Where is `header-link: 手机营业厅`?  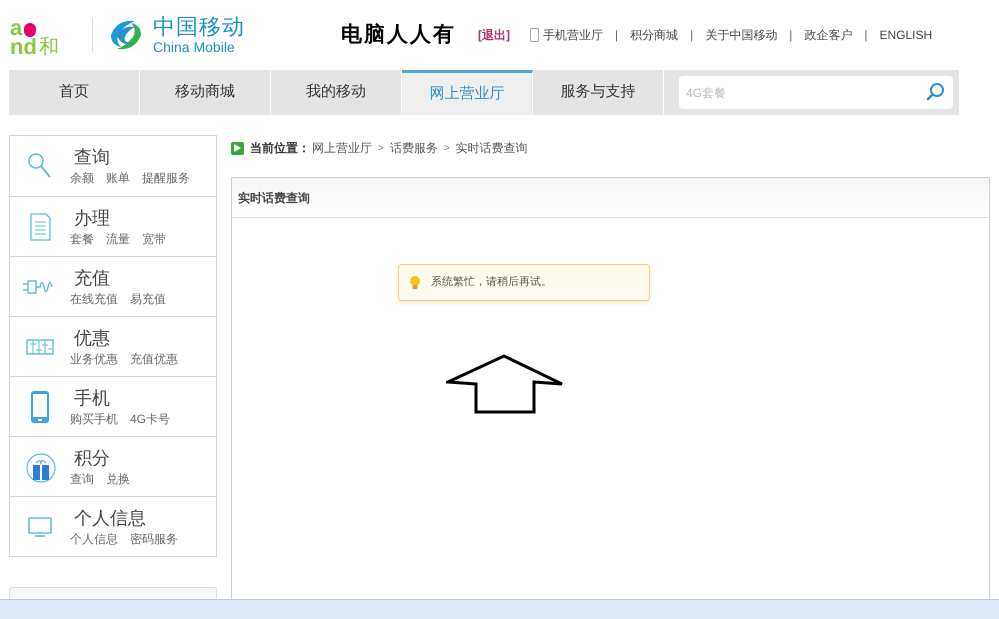
header-link: 手机营业厅 is located at coordinates (573, 35).